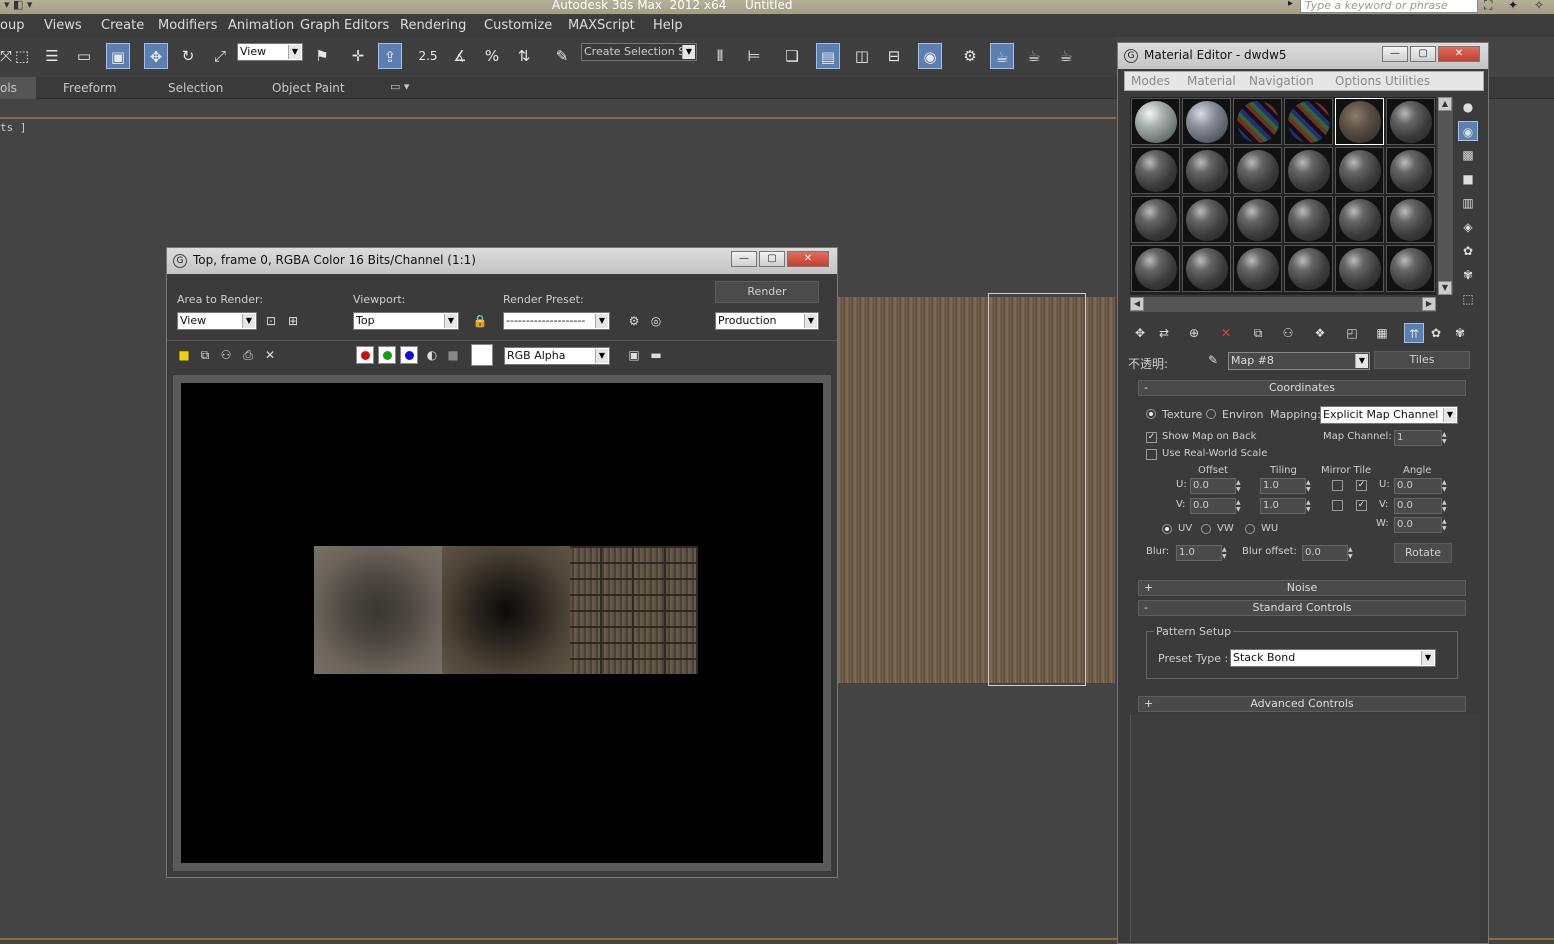  Describe the element at coordinates (1407, 81) in the screenshot. I see `me-menu-item-4: Utilities` at that location.